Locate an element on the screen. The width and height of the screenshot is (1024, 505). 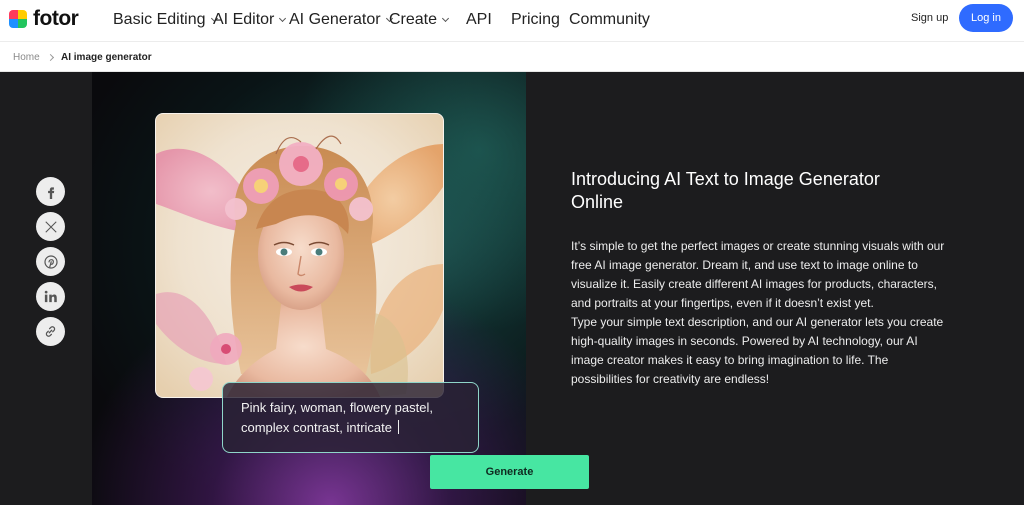
linkedin-share-button is located at coordinates (50, 296).